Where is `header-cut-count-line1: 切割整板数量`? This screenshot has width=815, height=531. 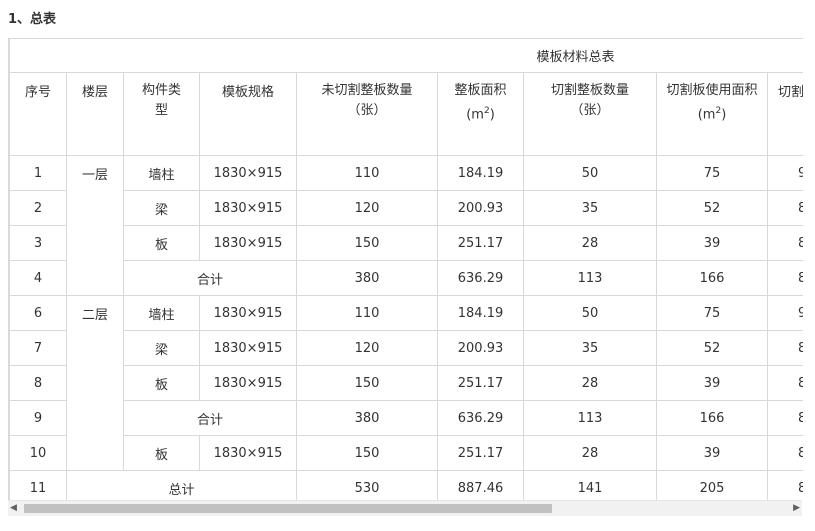 header-cut-count-line1: 切割整板数量 is located at coordinates (589, 90).